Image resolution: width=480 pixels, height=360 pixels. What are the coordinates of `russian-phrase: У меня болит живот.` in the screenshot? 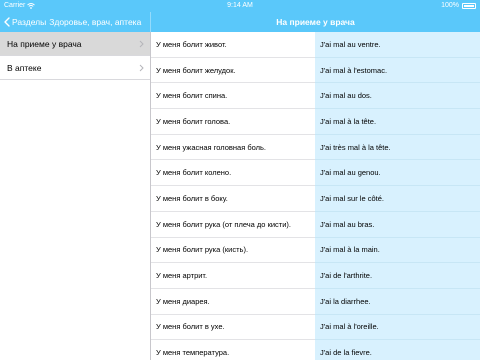 It's located at (233, 45).